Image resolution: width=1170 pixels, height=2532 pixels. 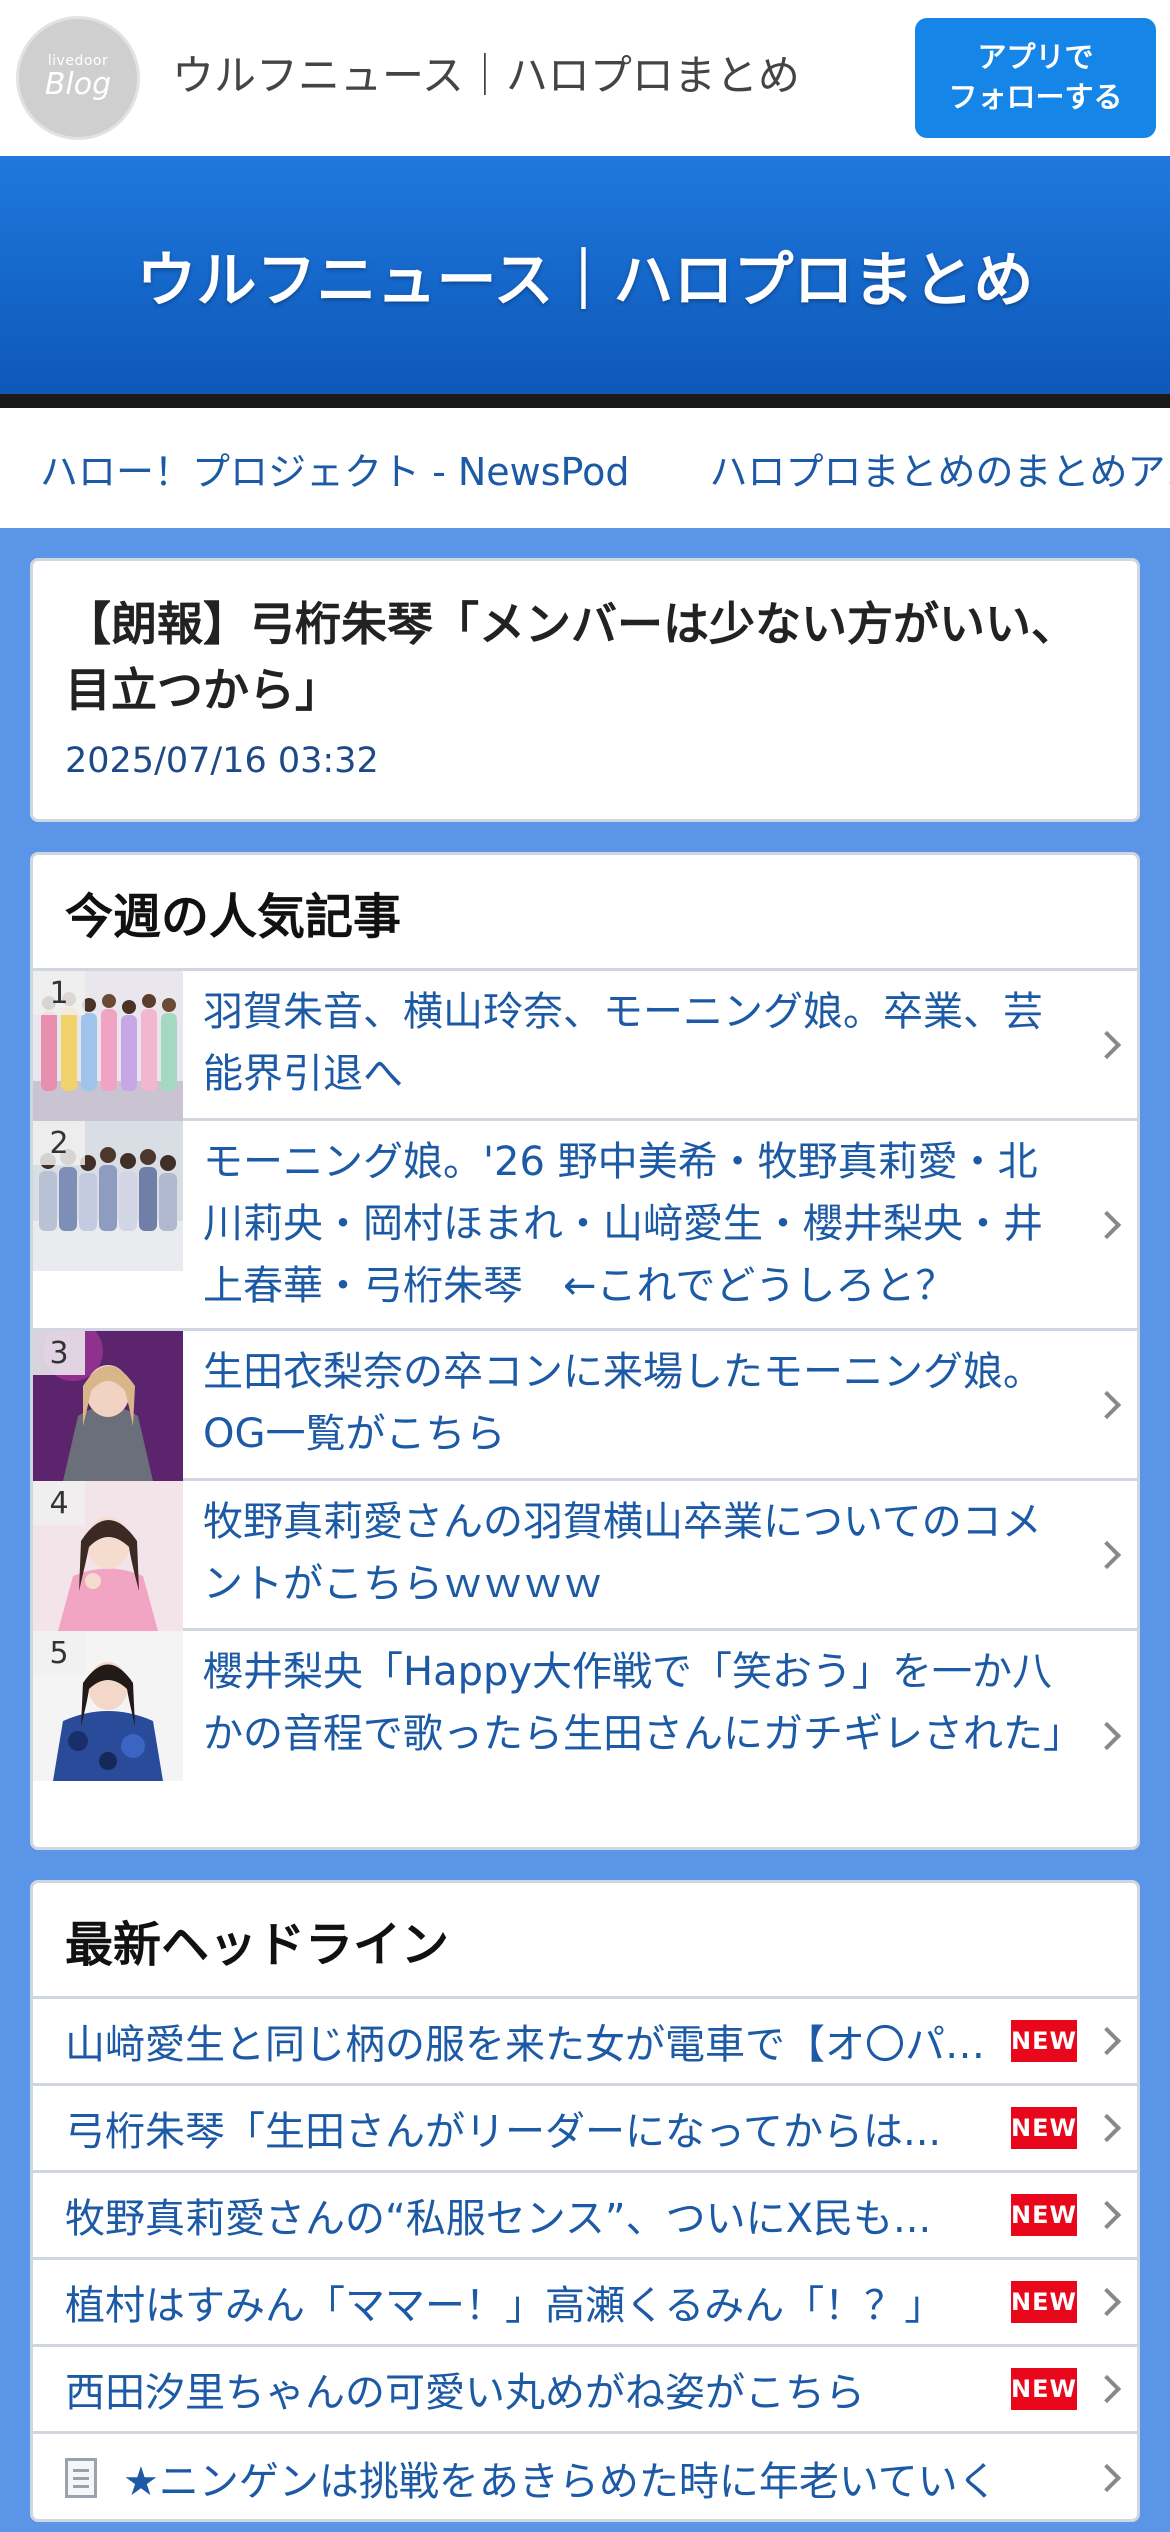 What do you see at coordinates (585, 657) in the screenshot?
I see `article-title: 【朗報】弓桁朱琴「メンバーは少ない方がいい、目立つから」` at bounding box center [585, 657].